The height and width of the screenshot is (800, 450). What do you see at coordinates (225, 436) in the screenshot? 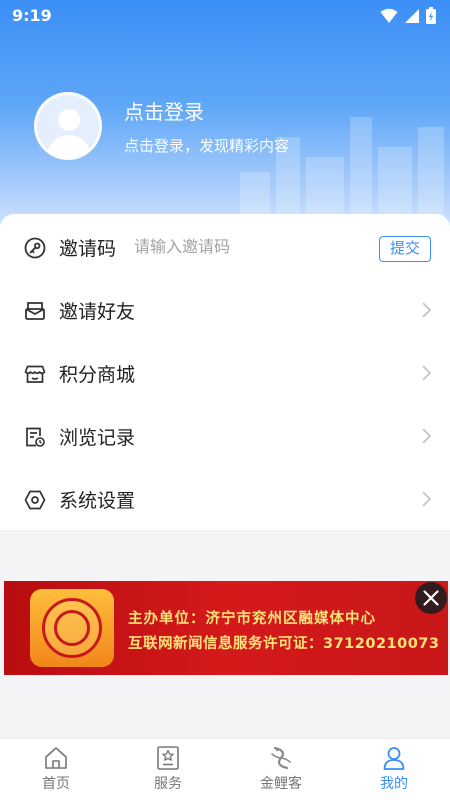
I see `menu-item-browse-history: 浏览记录` at bounding box center [225, 436].